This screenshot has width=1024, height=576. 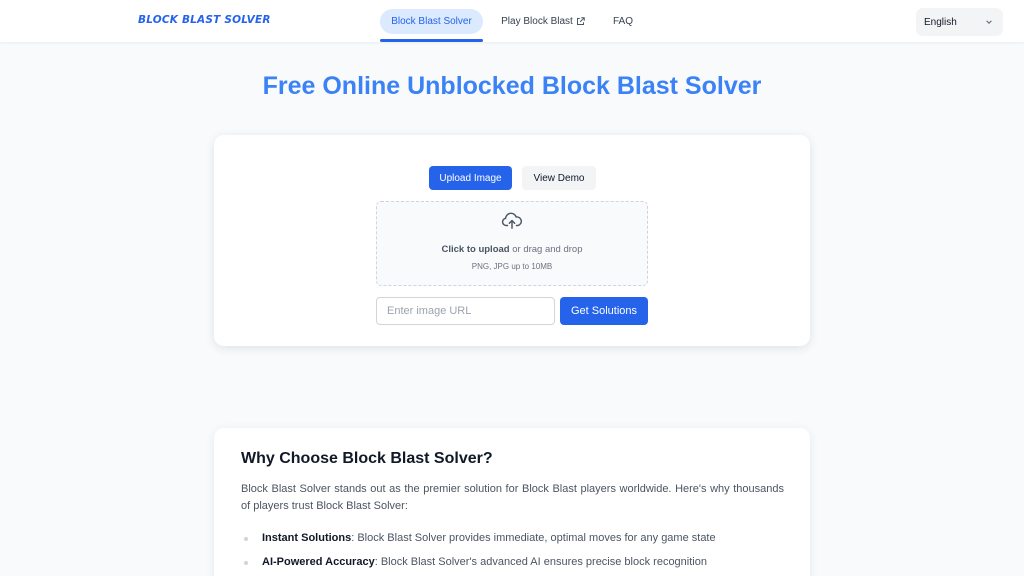 I want to click on why-section-title: Why Choose Block Blast Solver?, so click(x=367, y=458).